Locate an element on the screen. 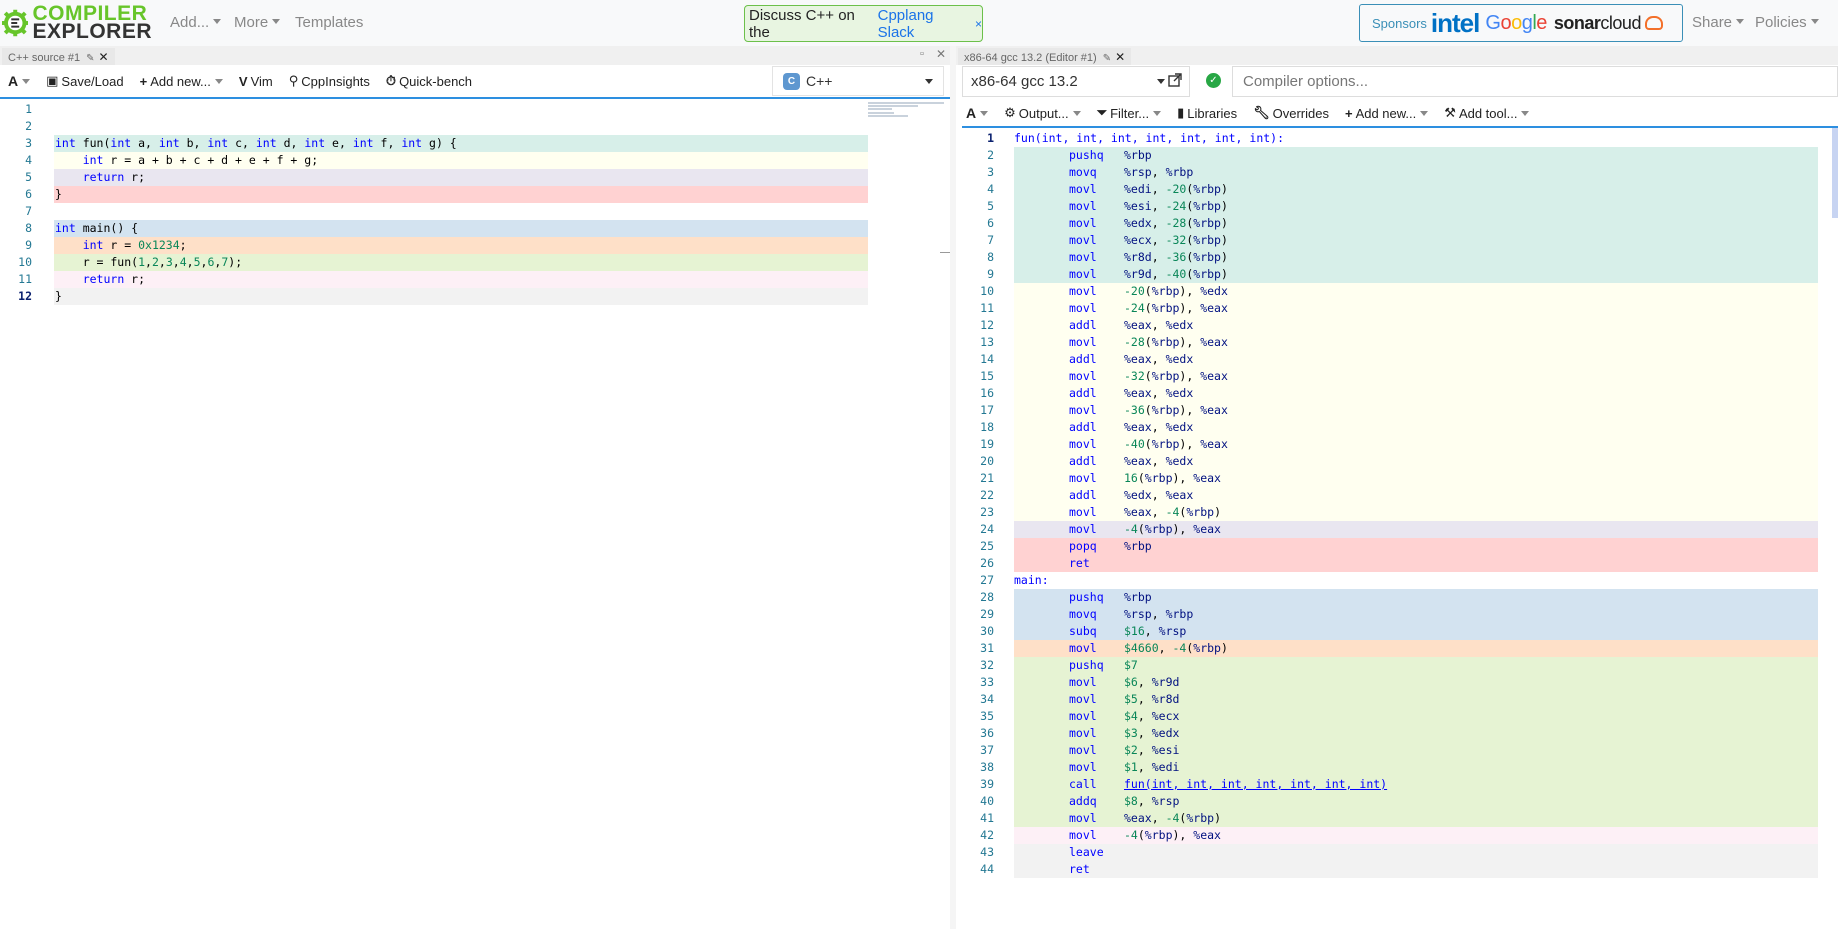 This screenshot has width=1838, height=929. pane-splitter is located at coordinates (953, 487).